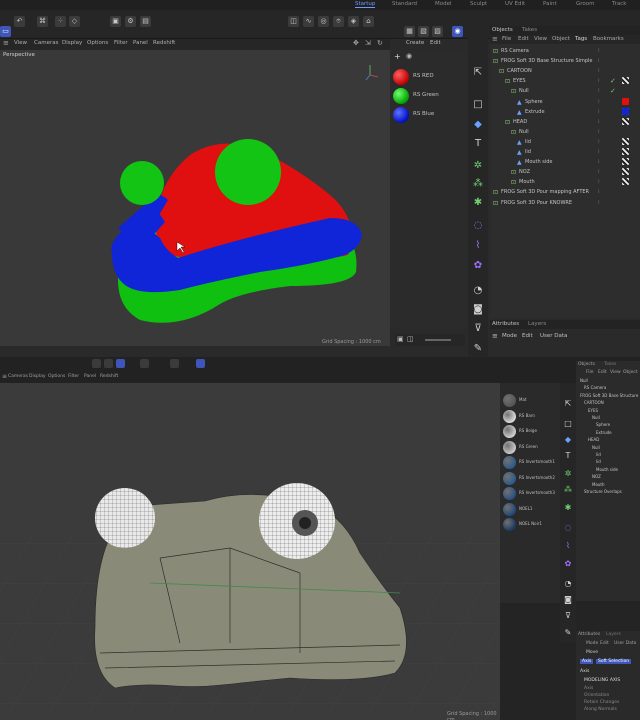  Describe the element at coordinates (74, 21) in the screenshot. I see `edges-mode-icon: ◇` at that location.